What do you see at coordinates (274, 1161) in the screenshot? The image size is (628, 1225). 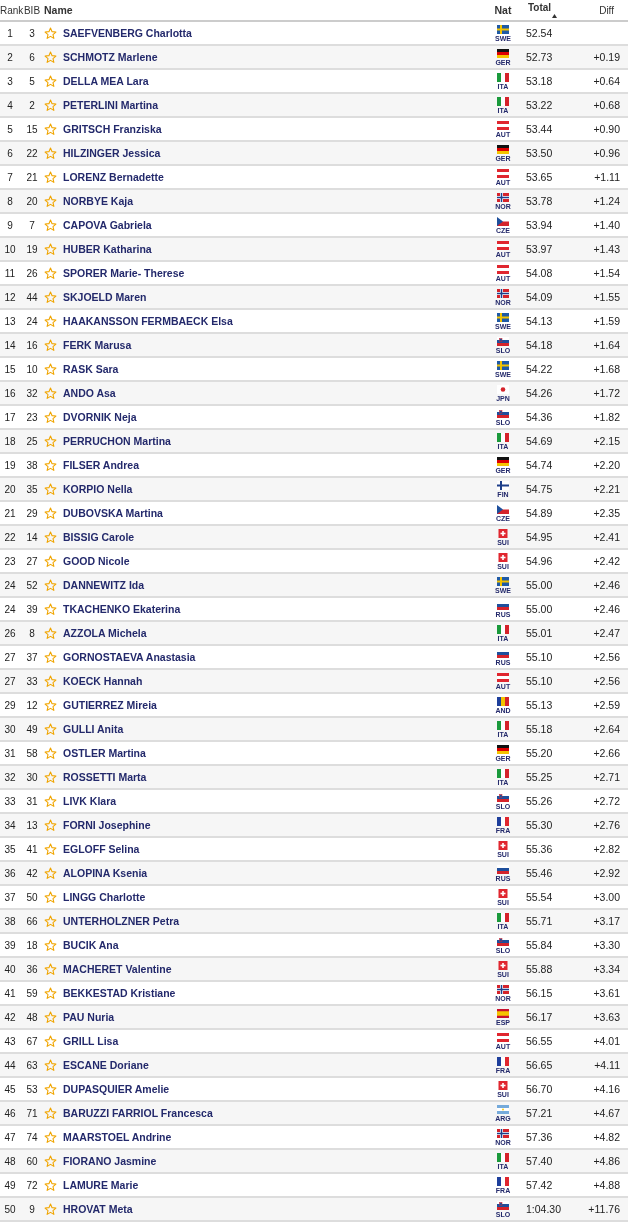 I see `athlete-name-link: FIORANO Jasmine` at bounding box center [274, 1161].